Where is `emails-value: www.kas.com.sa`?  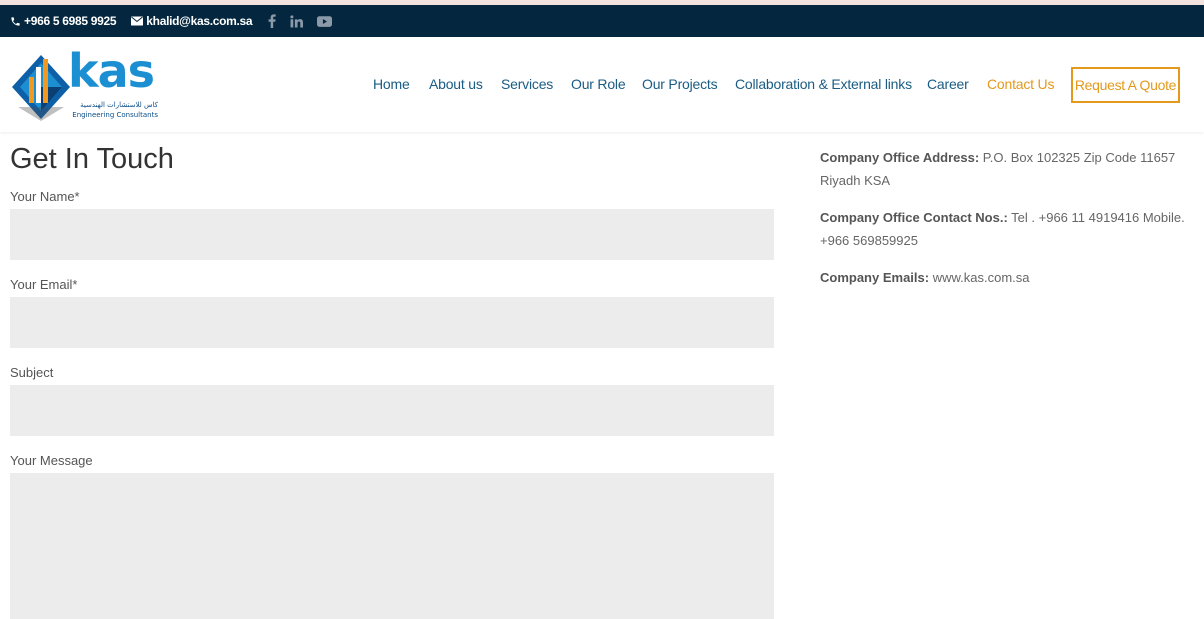 emails-value: www.kas.com.sa is located at coordinates (979, 277).